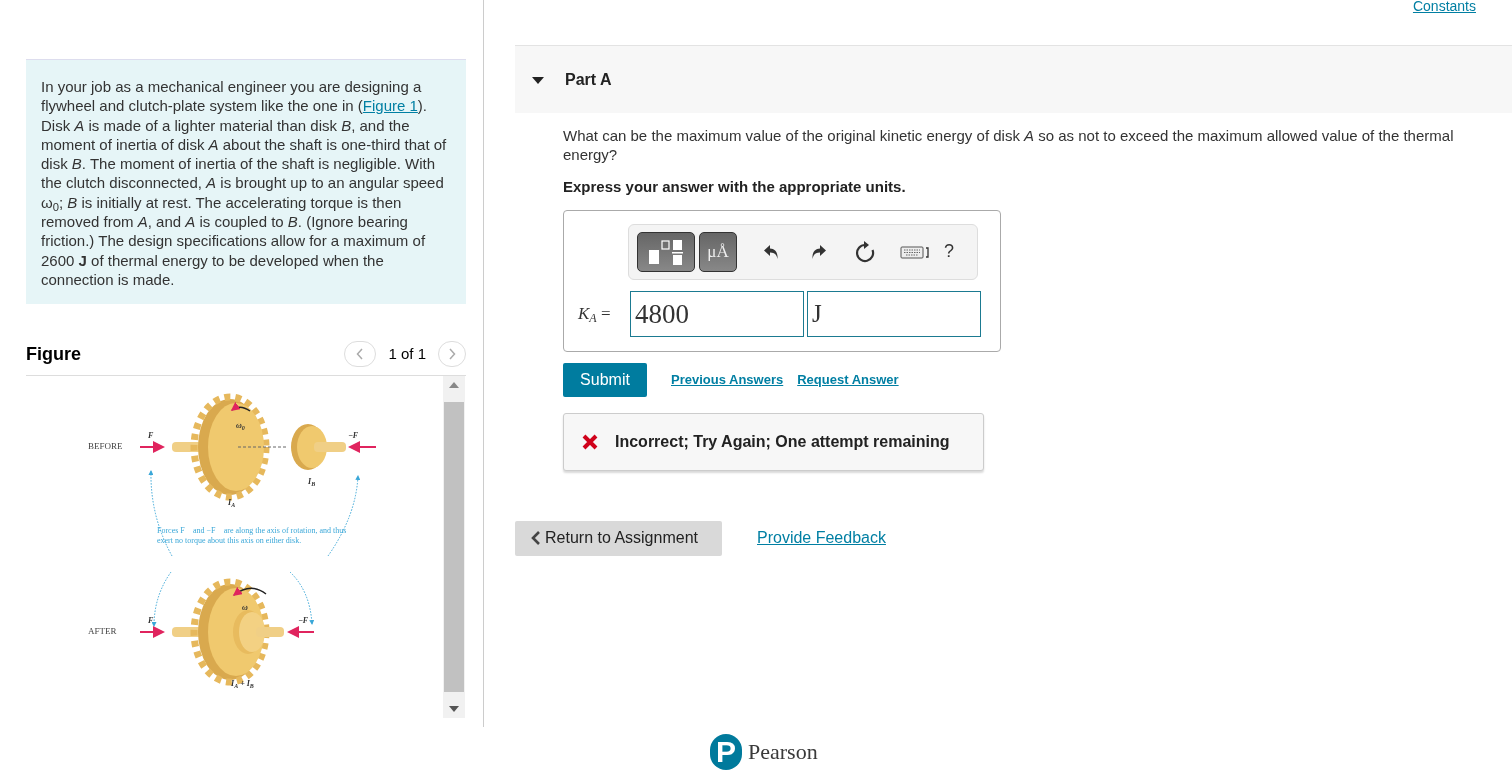  Describe the element at coordinates (588, 79) in the screenshot. I see `part-title: Part A` at that location.